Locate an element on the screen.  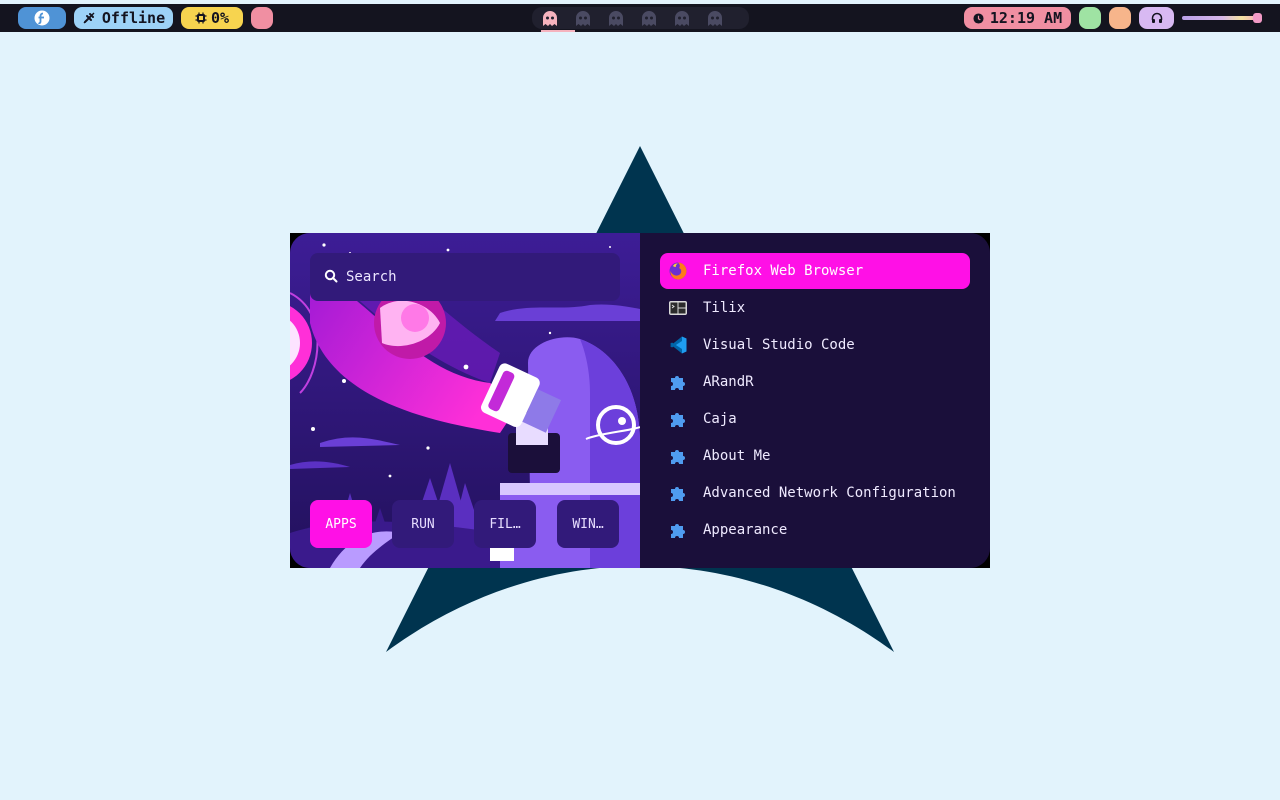
app-label: Caja is located at coordinates (720, 419).